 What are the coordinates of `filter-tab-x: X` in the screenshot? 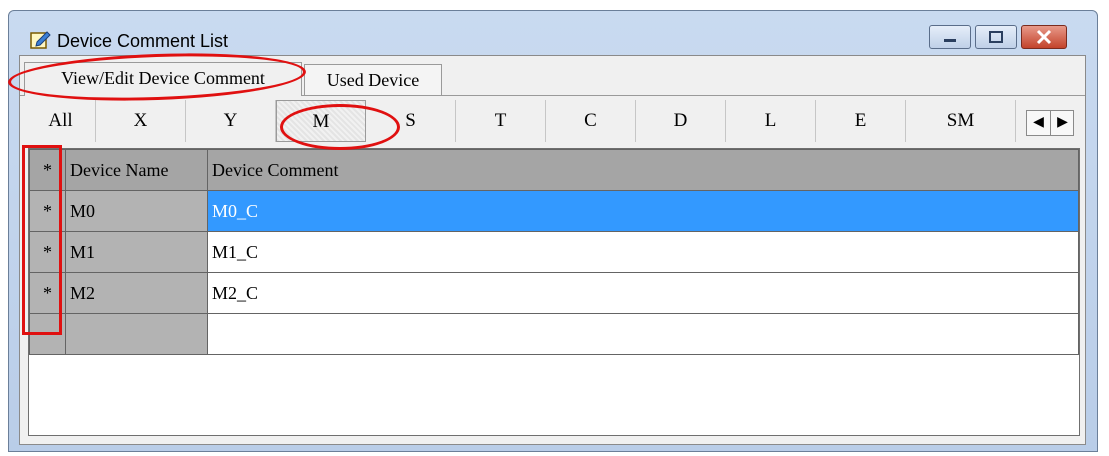 It's located at (141, 121).